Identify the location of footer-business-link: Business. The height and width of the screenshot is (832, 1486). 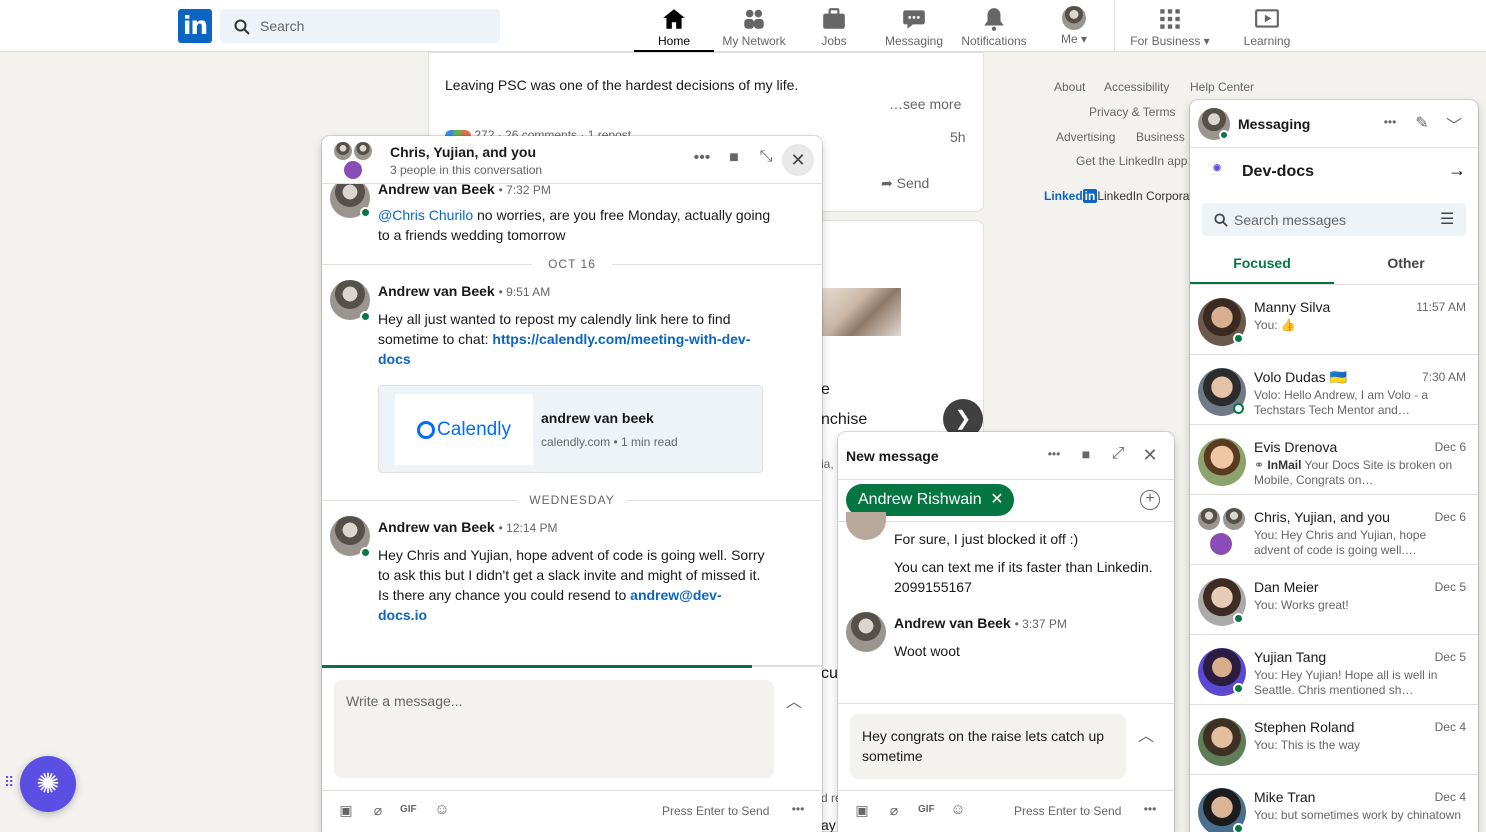
(1160, 137).